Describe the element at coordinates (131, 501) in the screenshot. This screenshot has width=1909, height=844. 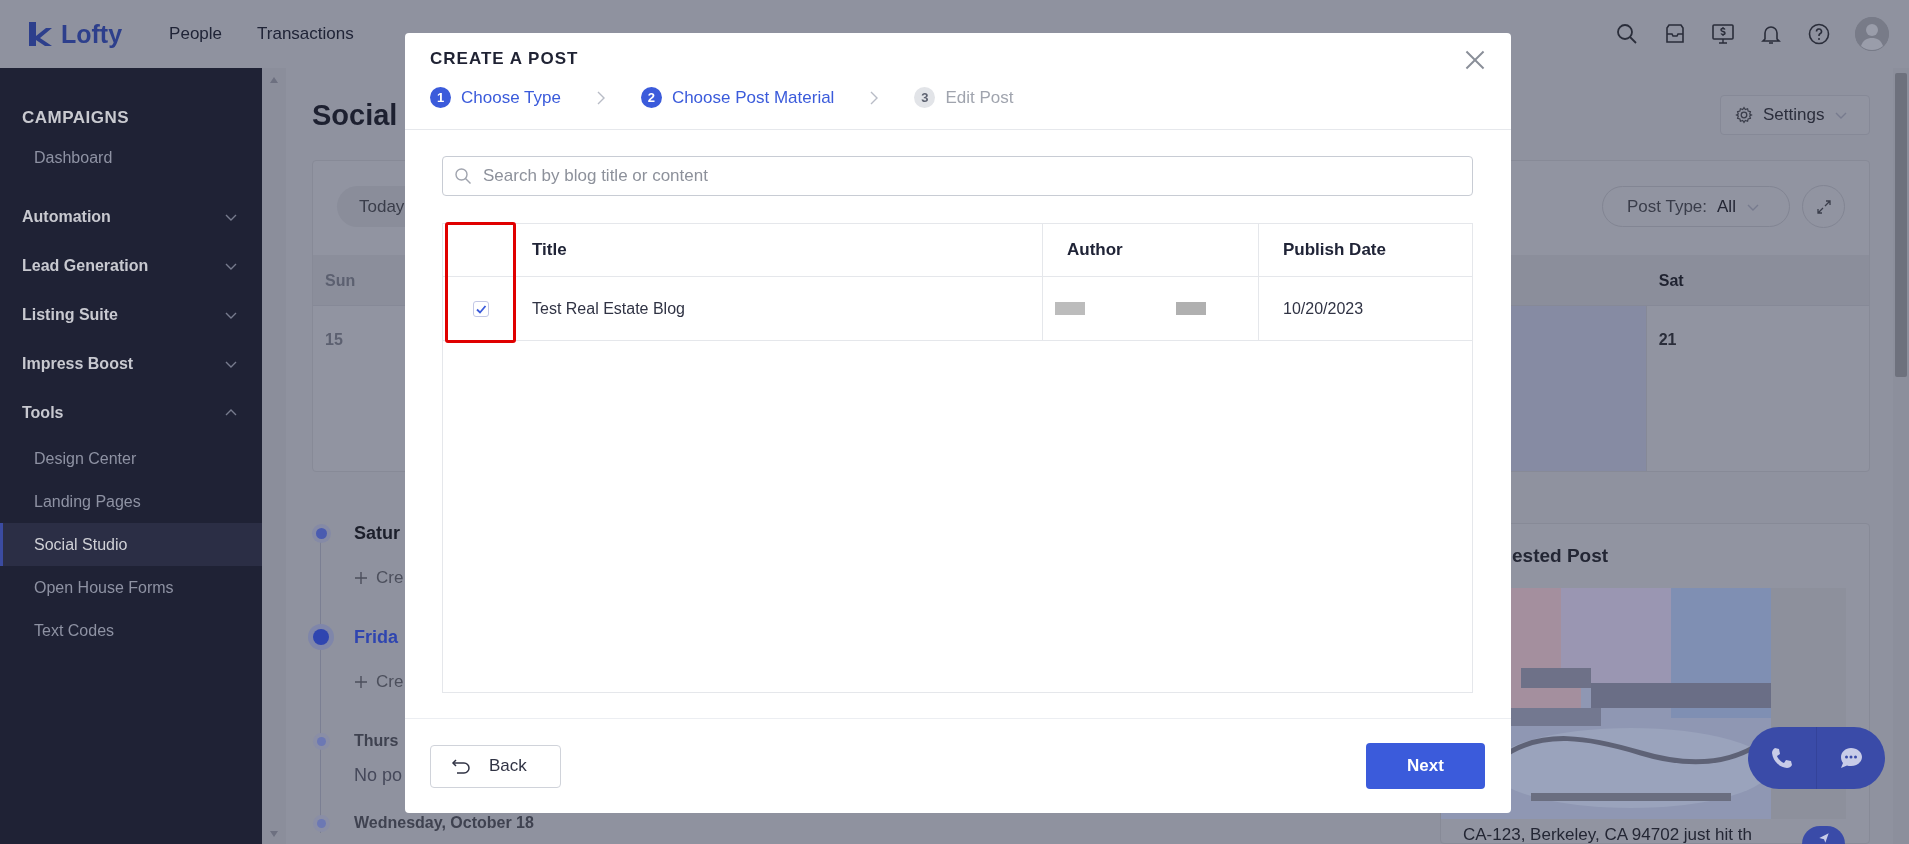
I see `sidebar-item: Landing Pages` at that location.